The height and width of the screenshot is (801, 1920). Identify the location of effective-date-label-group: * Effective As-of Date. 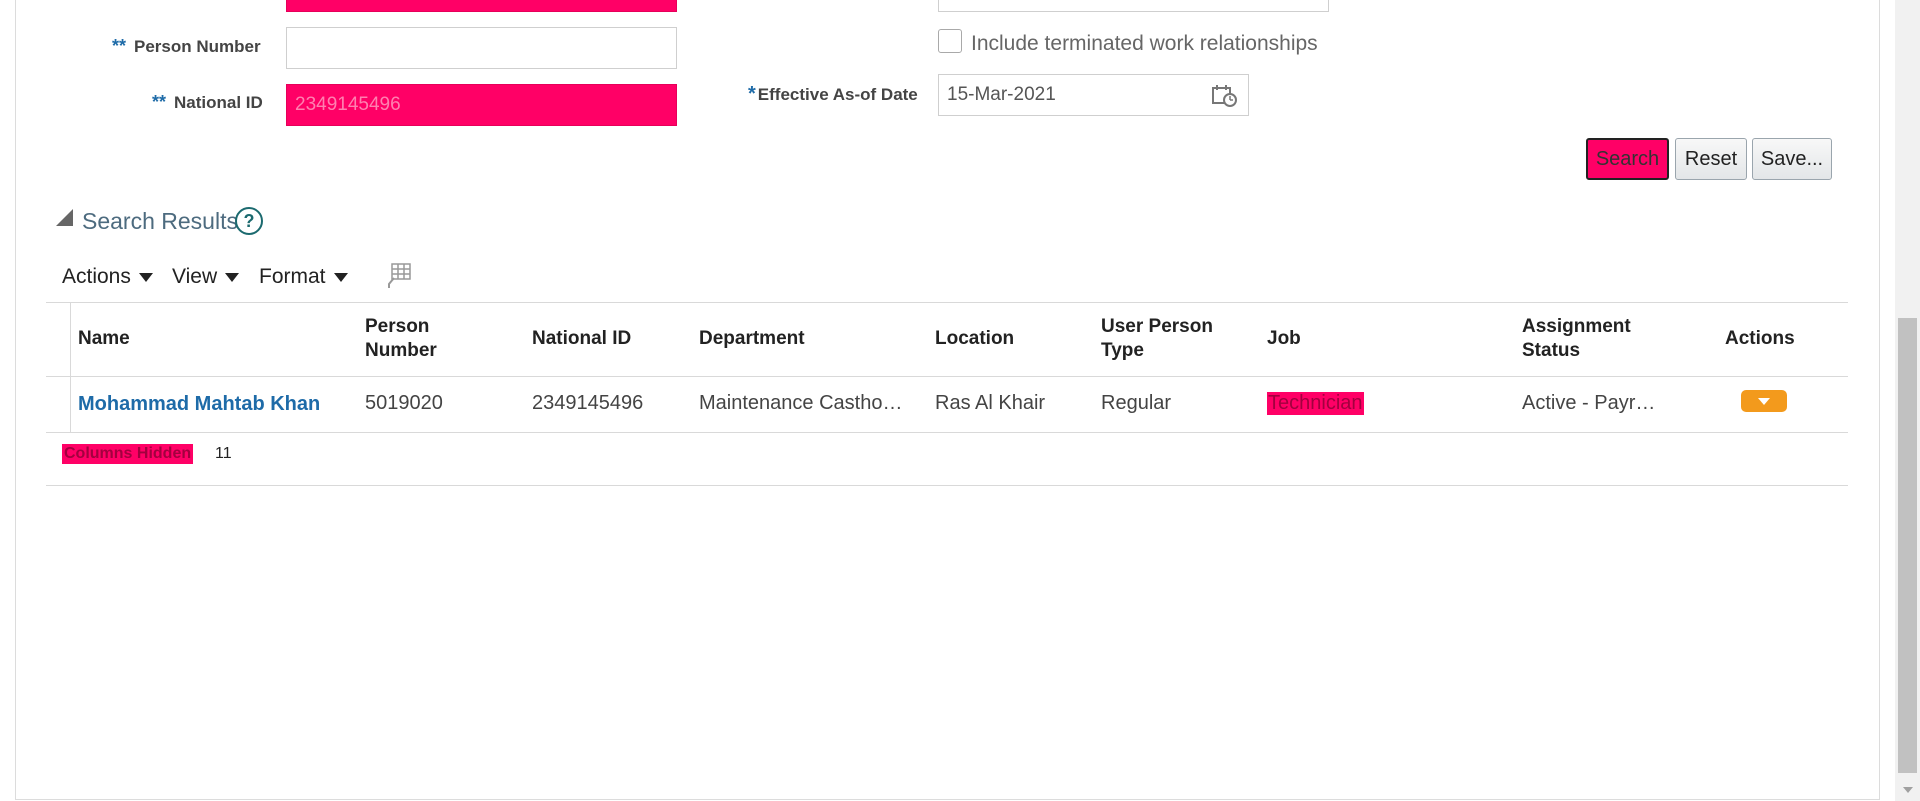
(833, 94).